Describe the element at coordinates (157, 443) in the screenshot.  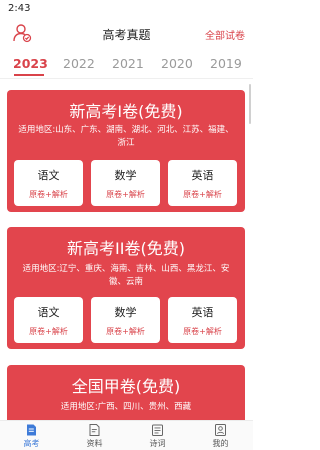
I see `tab-label: 诗词` at that location.